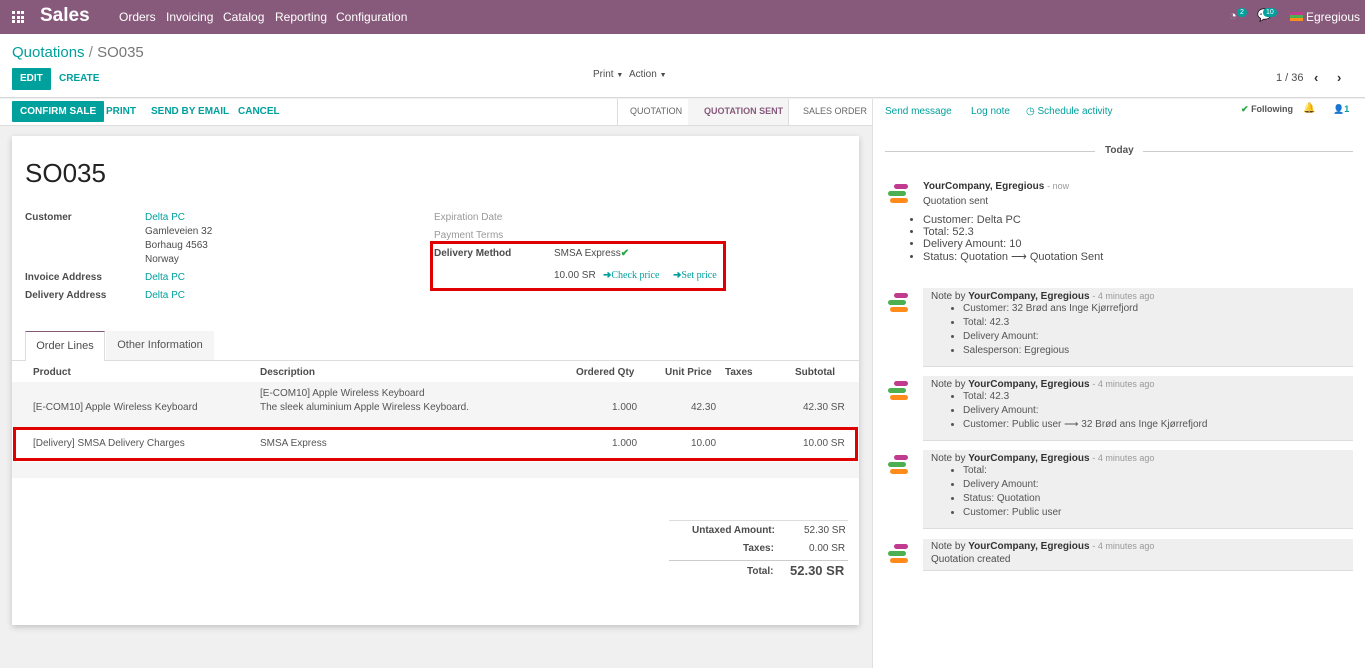 This screenshot has height=668, width=1365. I want to click on untaxed-amount-value: 52.30 SR, so click(825, 530).